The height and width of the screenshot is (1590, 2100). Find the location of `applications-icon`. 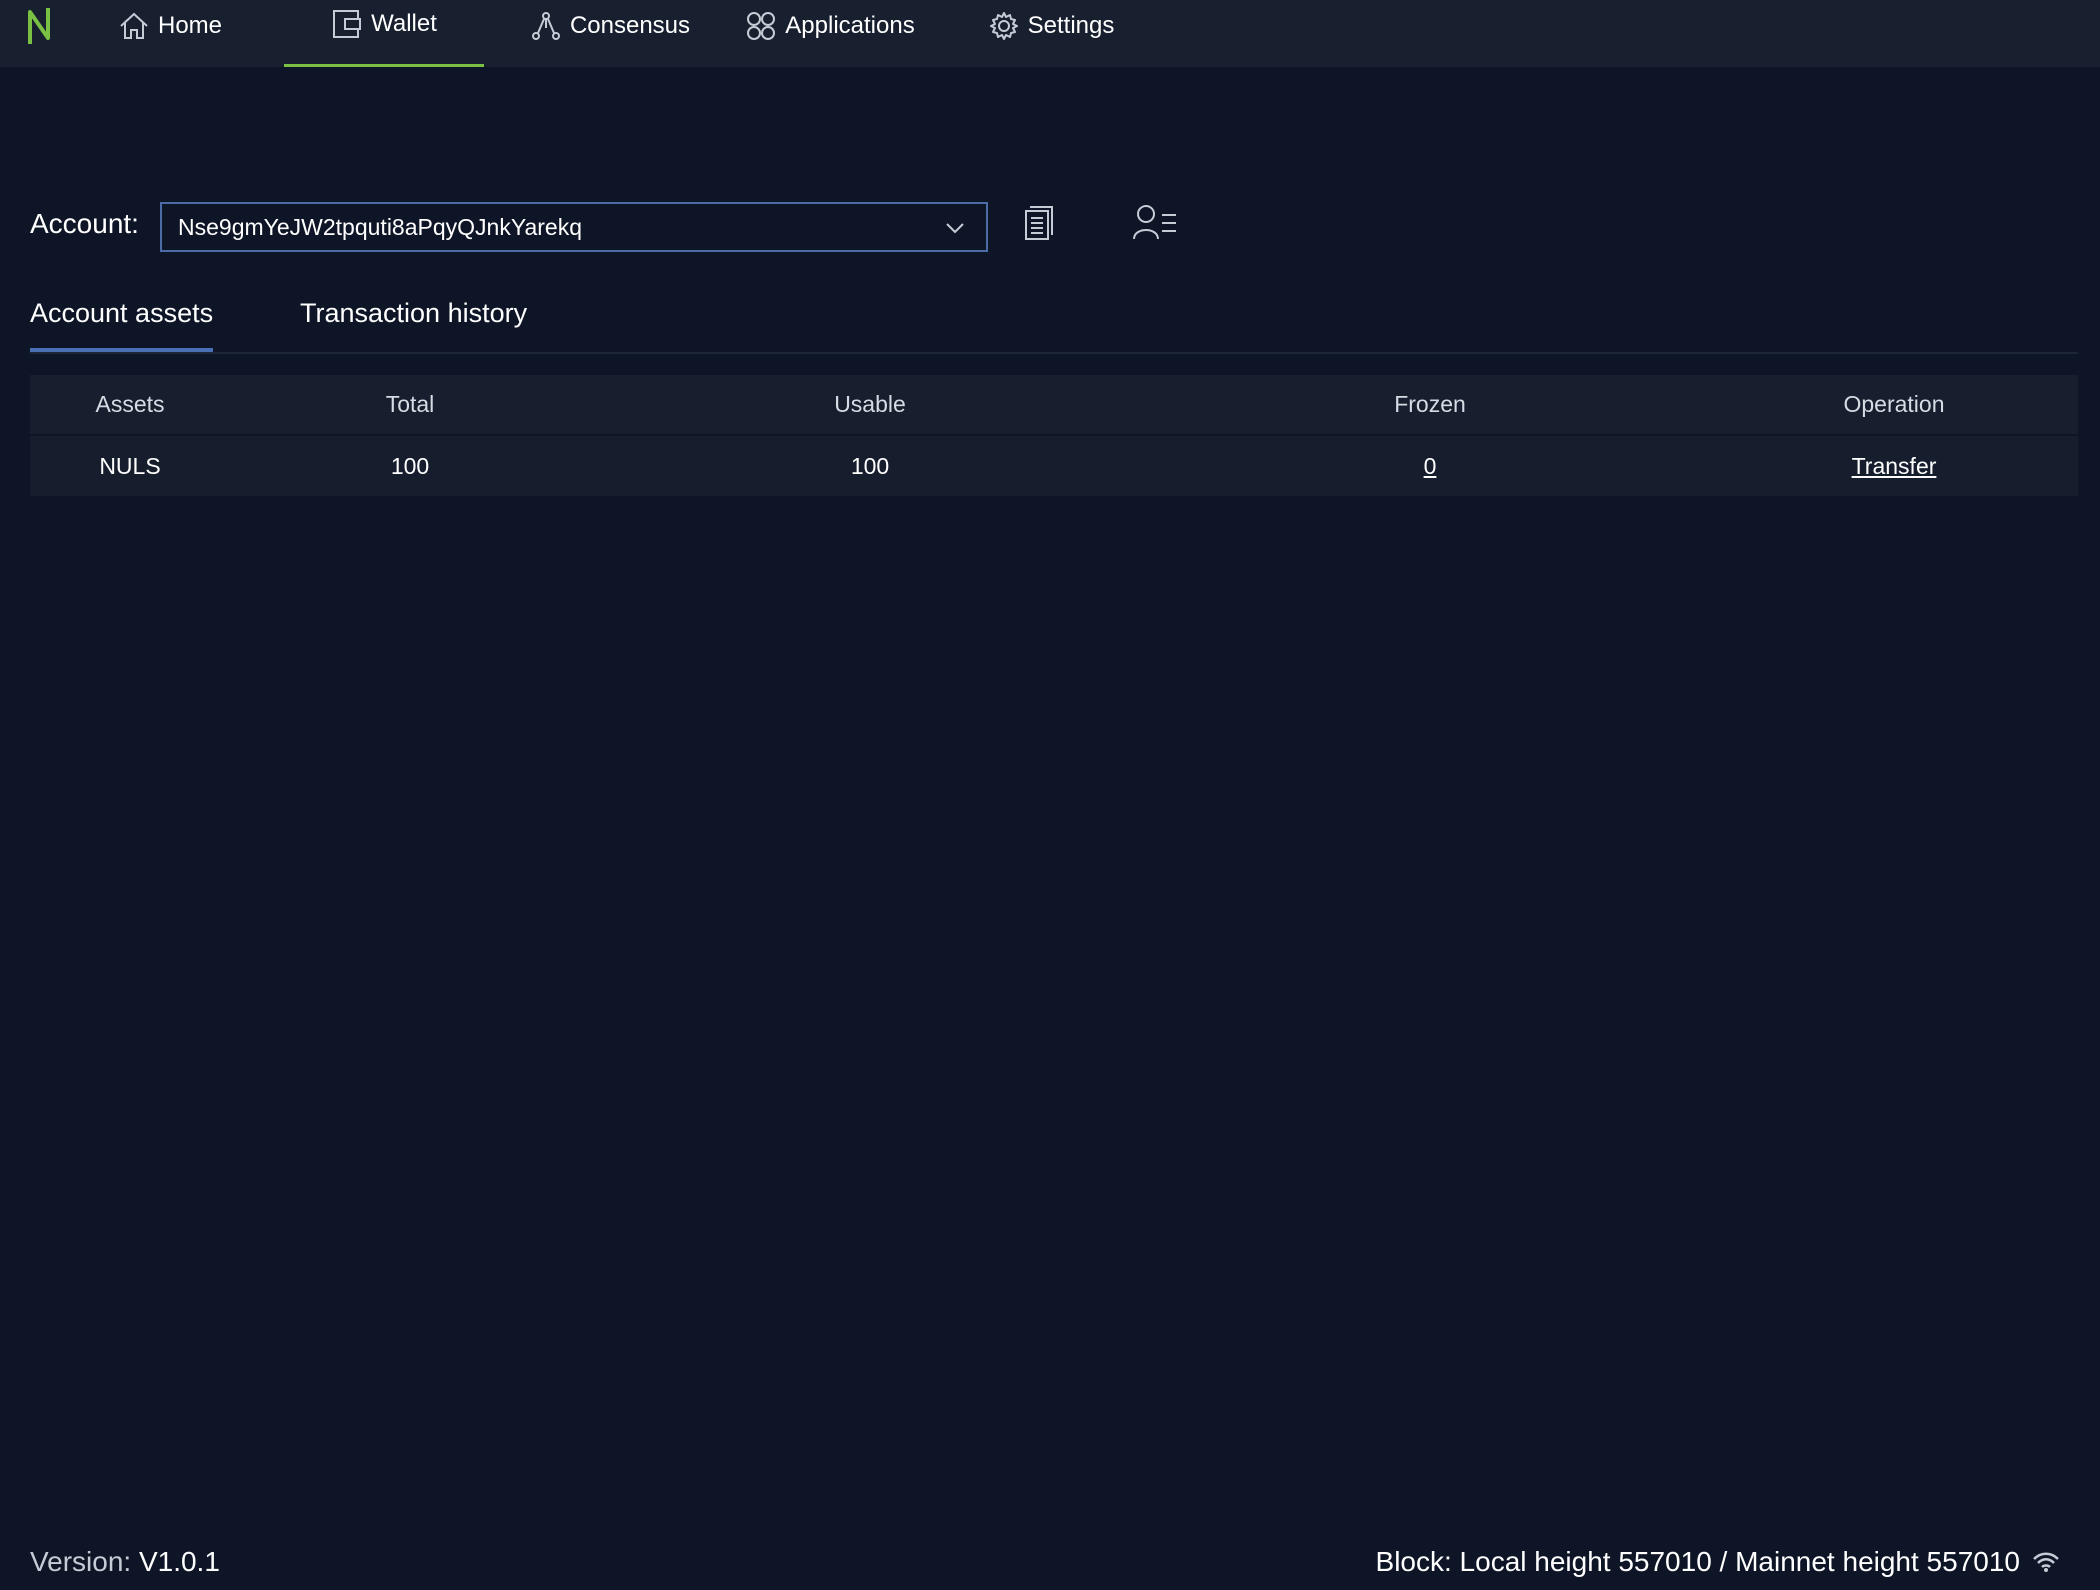

applications-icon is located at coordinates (761, 25).